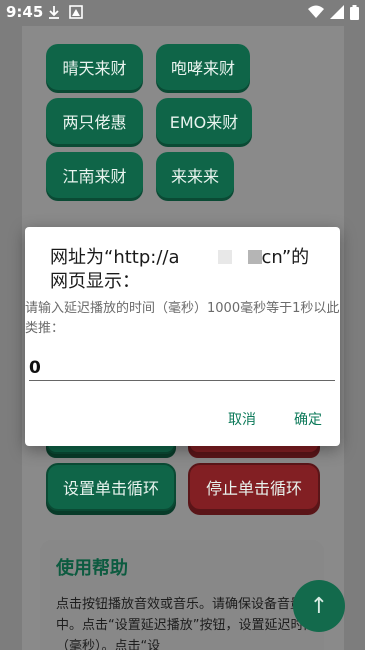  What do you see at coordinates (354, 12) in the screenshot?
I see `battery-icon` at bounding box center [354, 12].